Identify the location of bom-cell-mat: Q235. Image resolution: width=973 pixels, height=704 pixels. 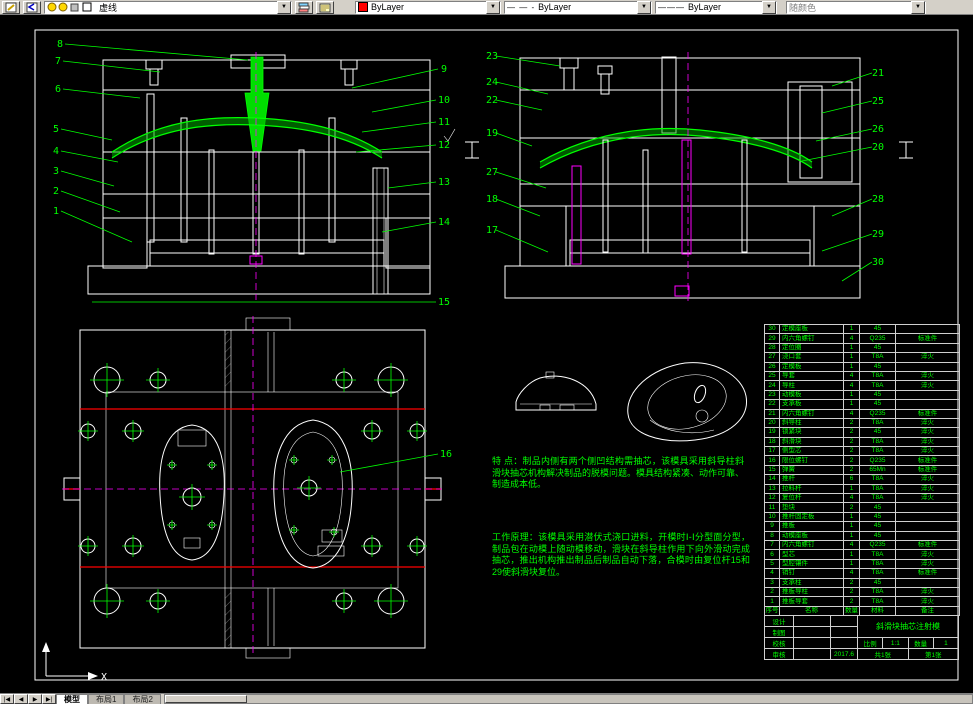
(877, 413).